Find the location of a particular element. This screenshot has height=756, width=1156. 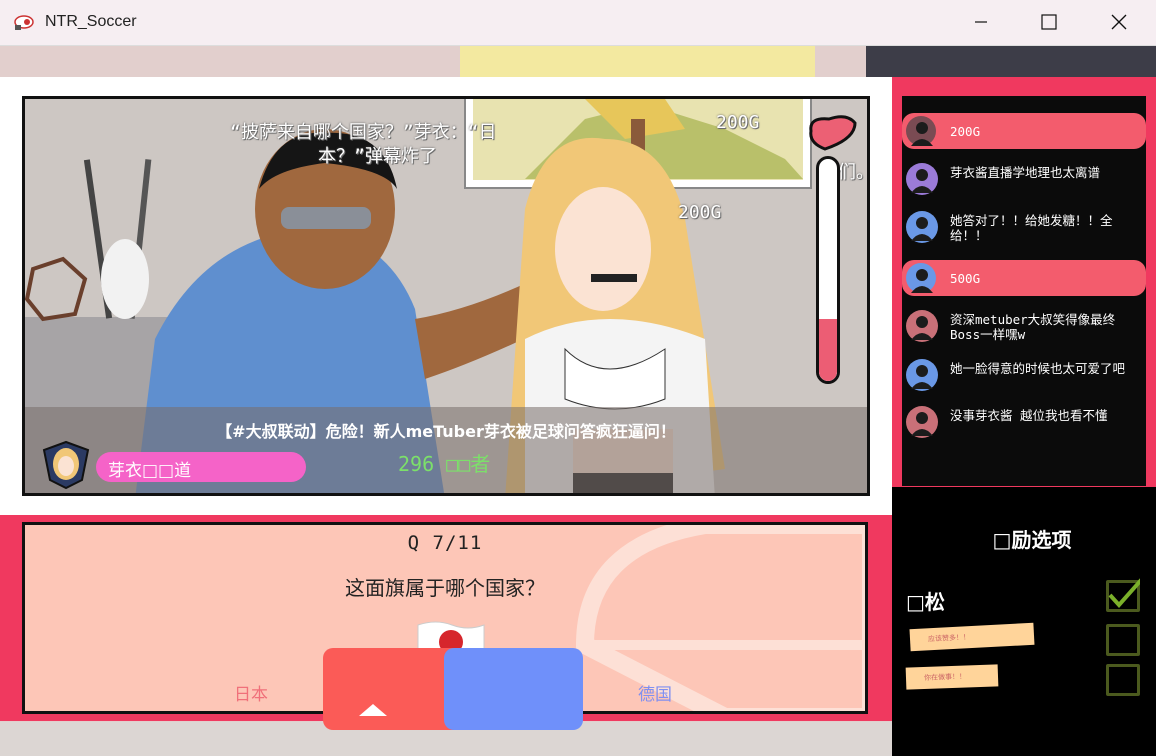

chat-message-text: 她一脸得意的时候也太可爱了吧 is located at coordinates (1038, 368).